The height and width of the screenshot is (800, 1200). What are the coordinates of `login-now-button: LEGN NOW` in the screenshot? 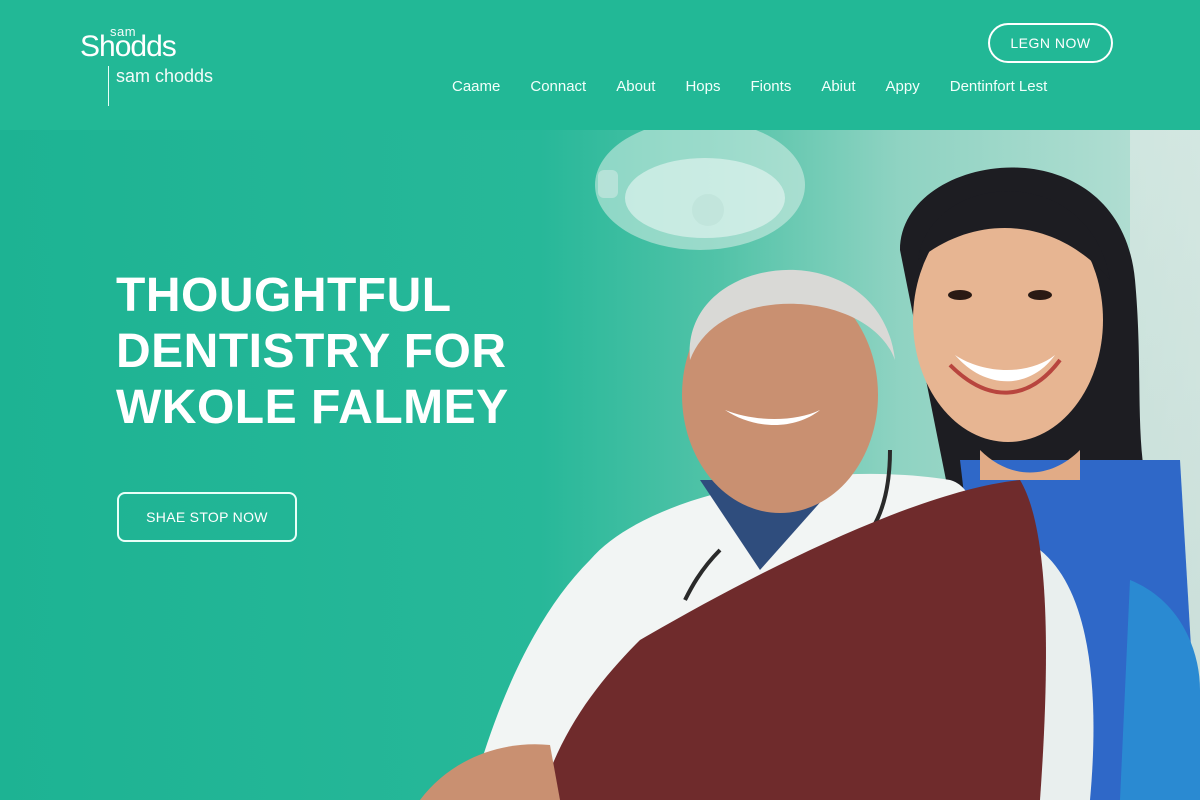 It's located at (1050, 43).